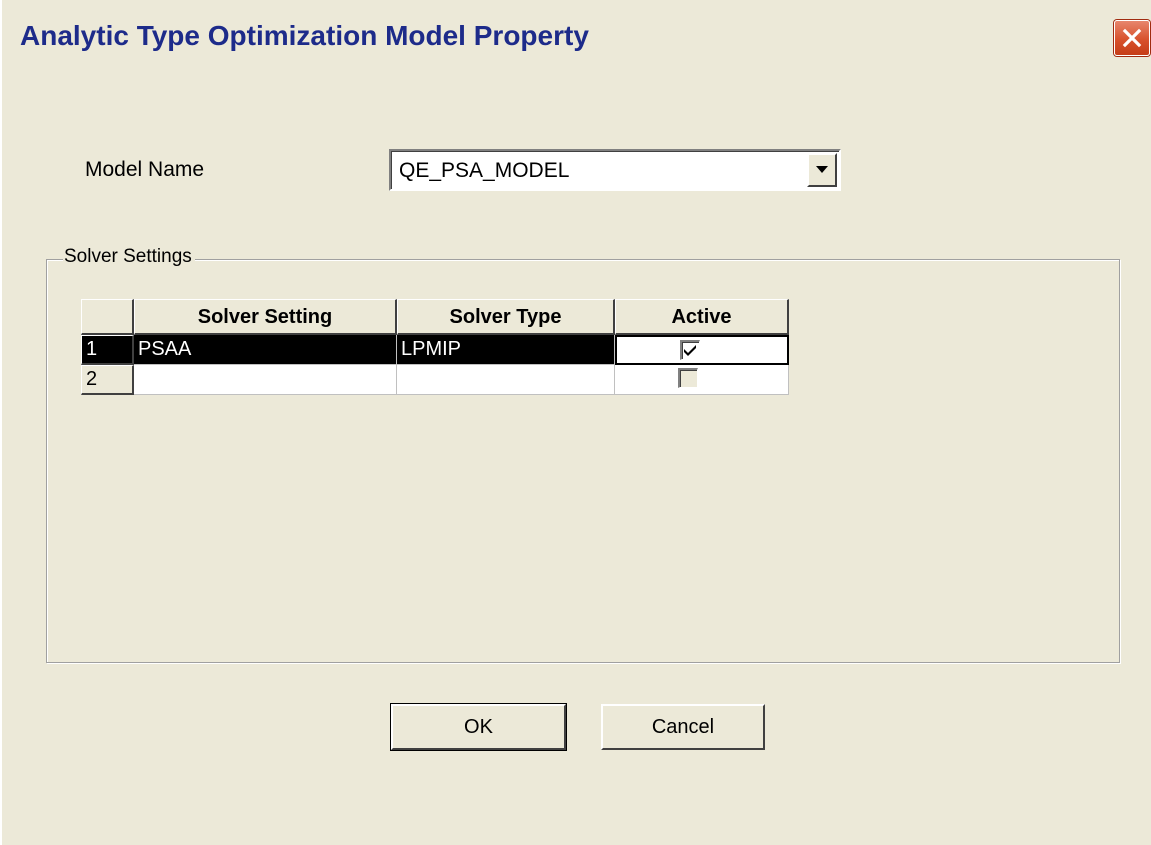 The width and height of the screenshot is (1151, 845). I want to click on solver-setting-cell, so click(265, 380).